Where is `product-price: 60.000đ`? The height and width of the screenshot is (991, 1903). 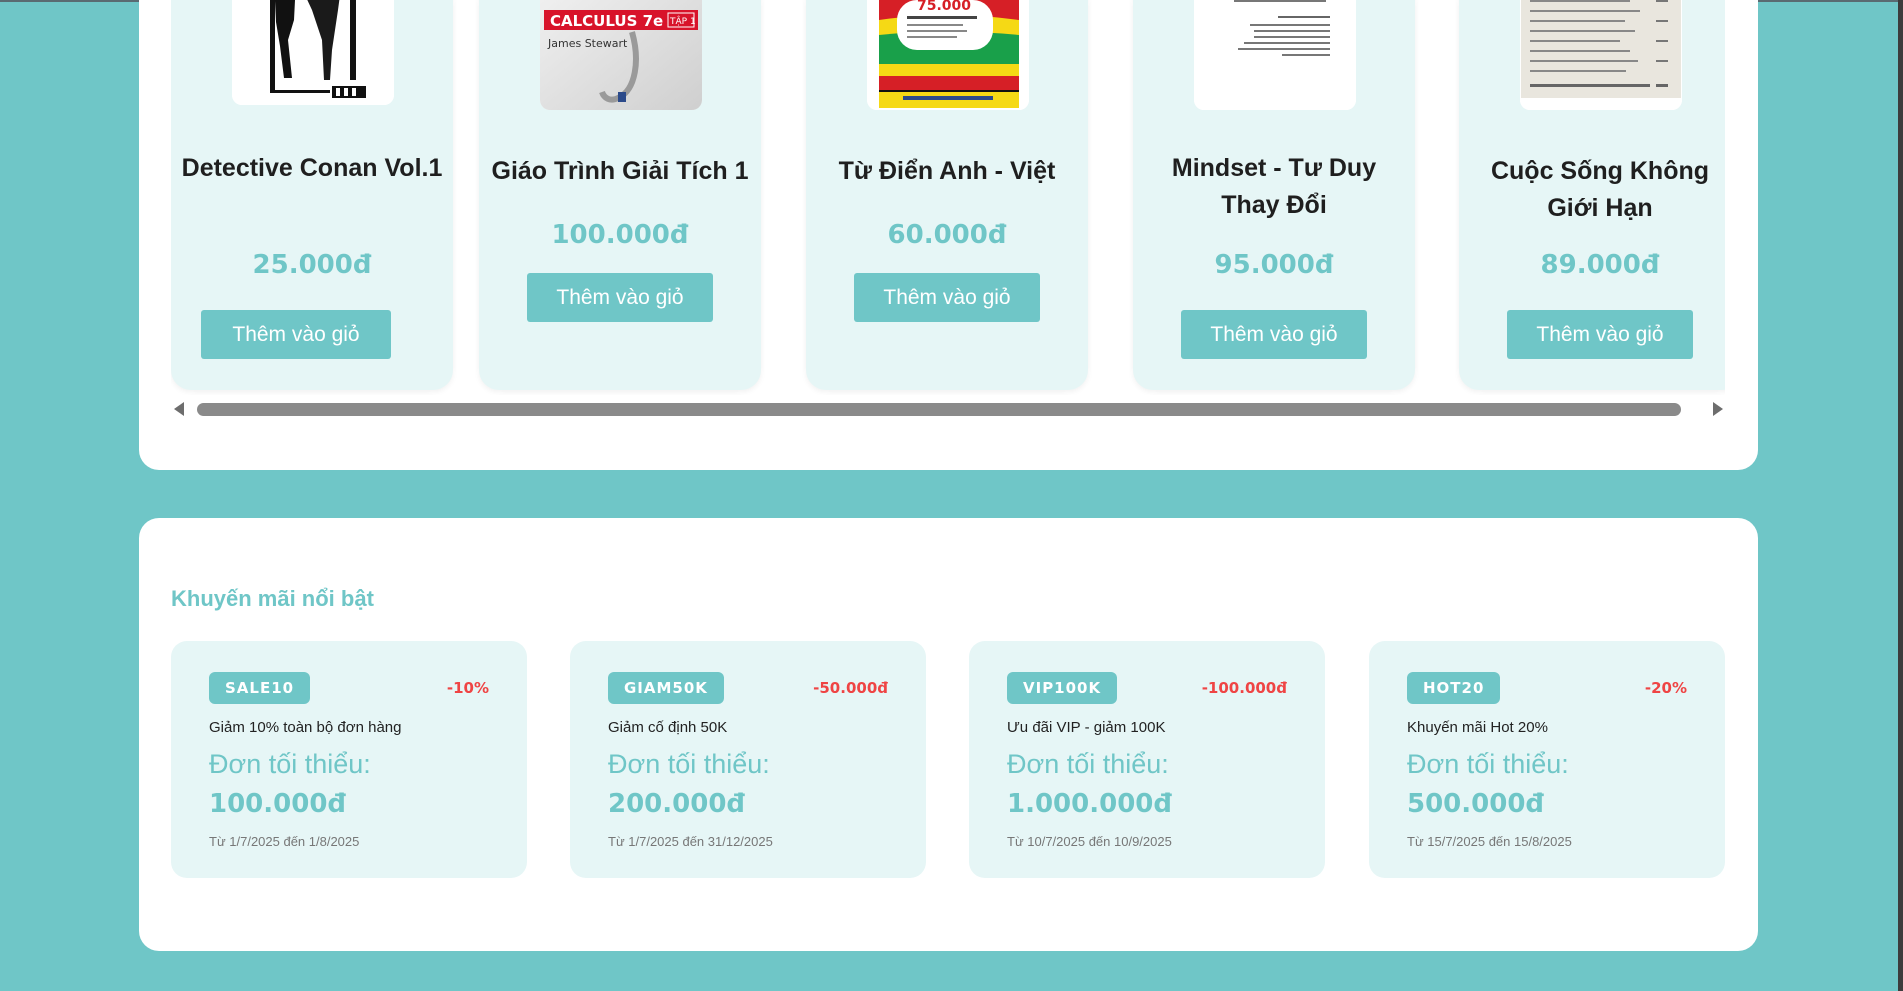 product-price: 60.000đ is located at coordinates (947, 235).